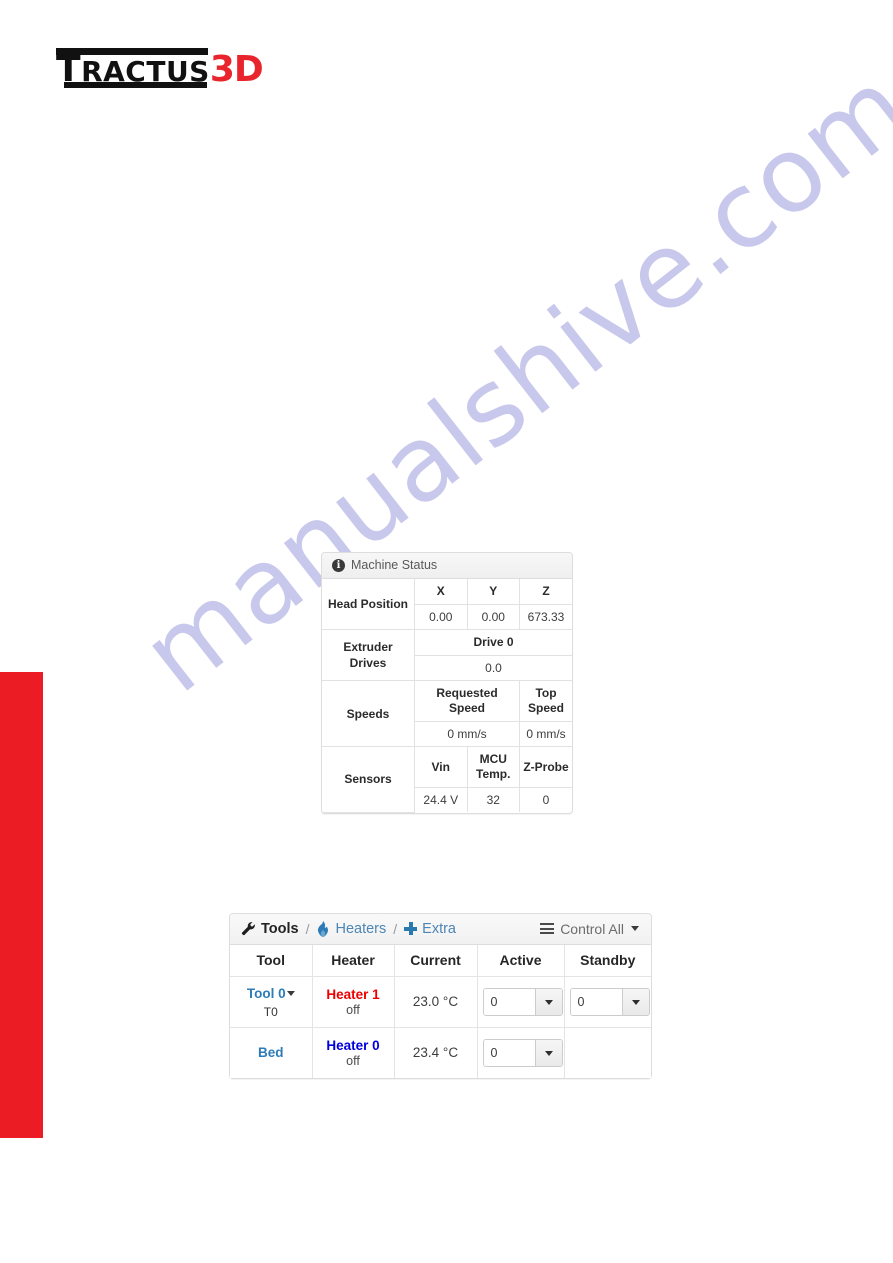  I want to click on value-z-probe: 0, so click(545, 799).